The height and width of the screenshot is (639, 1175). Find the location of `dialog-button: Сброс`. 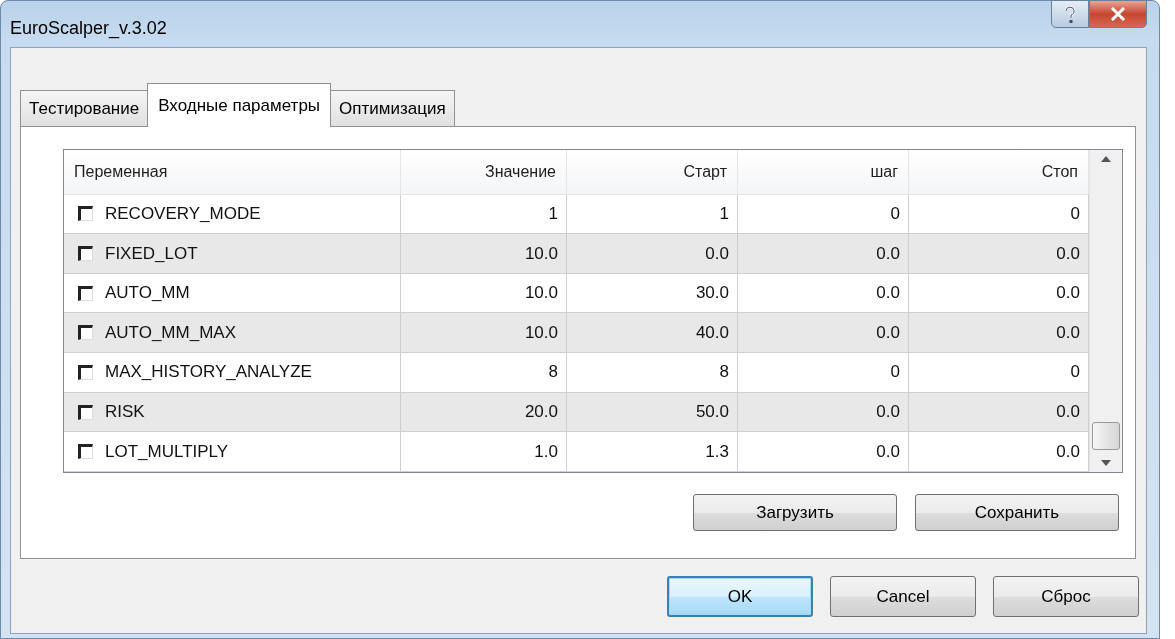

dialog-button: Сброс is located at coordinates (1066, 596).